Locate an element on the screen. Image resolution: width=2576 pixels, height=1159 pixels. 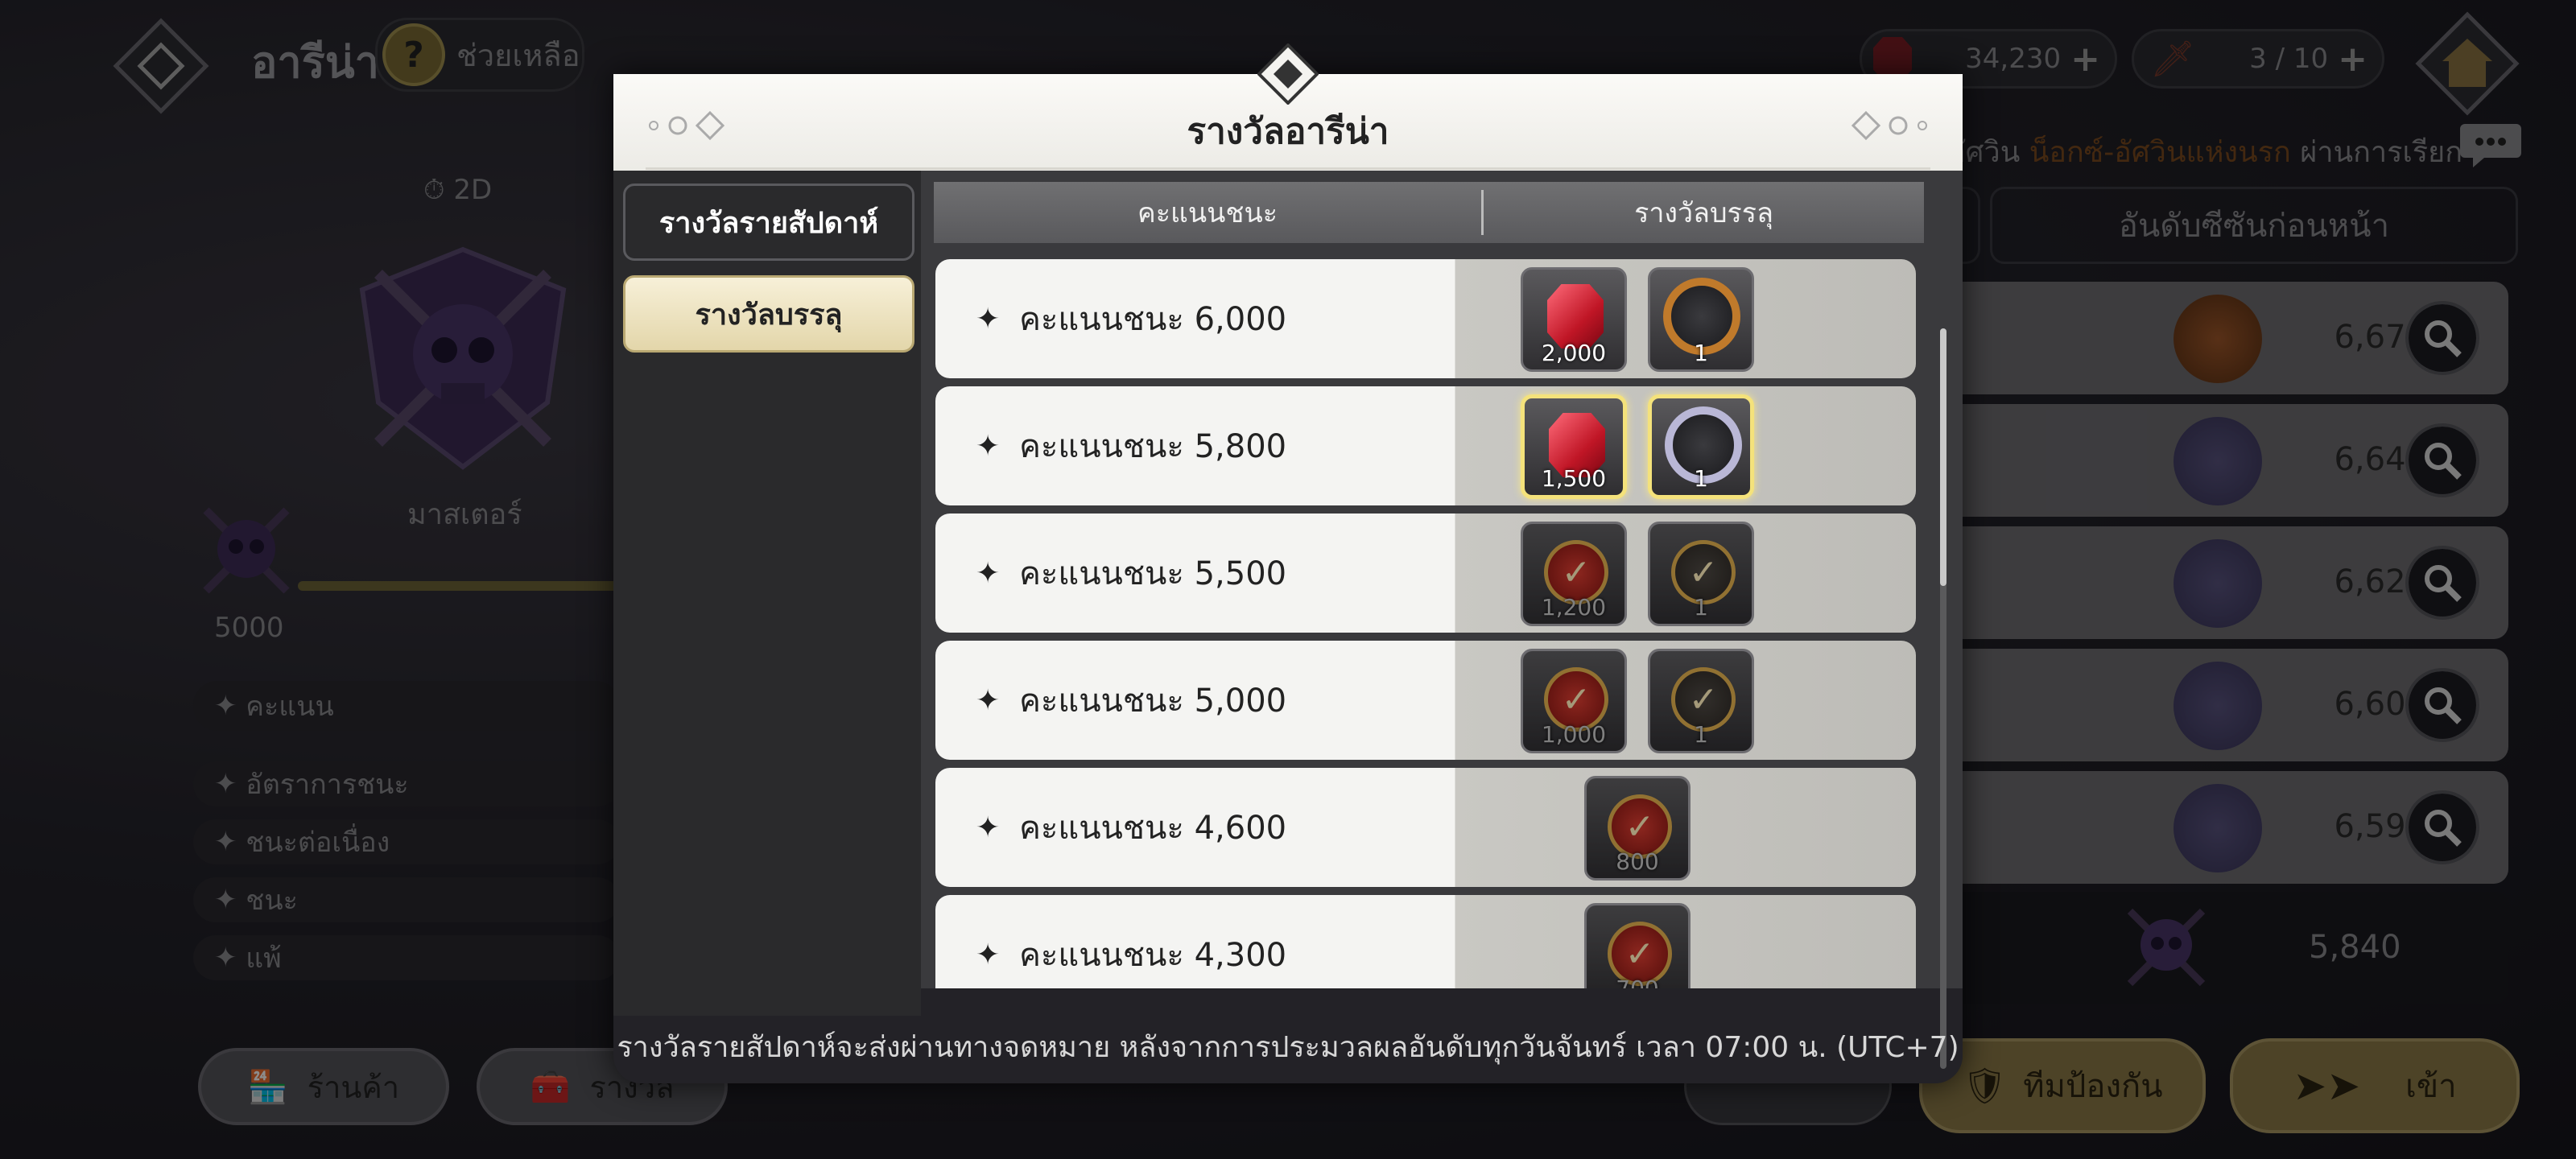
row-label: ✦ คะแนนชนะ 4,300 is located at coordinates (1131, 941).